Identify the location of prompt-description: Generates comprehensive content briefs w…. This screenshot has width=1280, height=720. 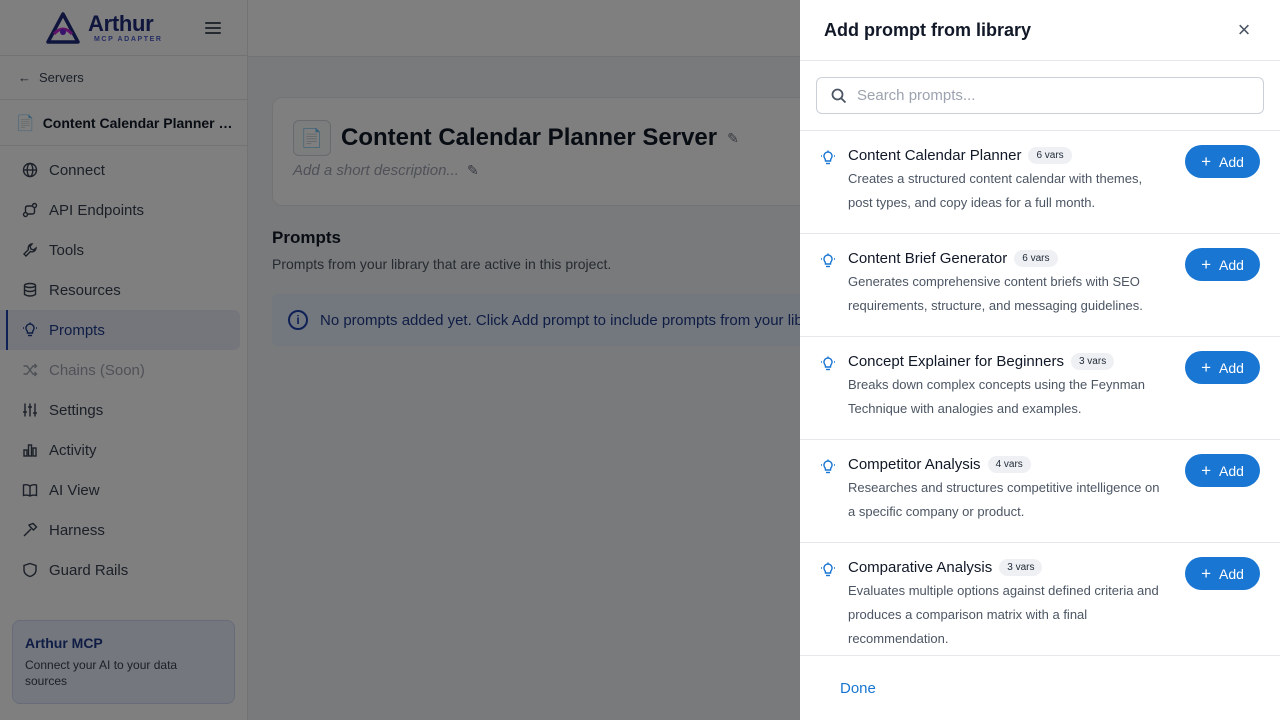
(995, 293).